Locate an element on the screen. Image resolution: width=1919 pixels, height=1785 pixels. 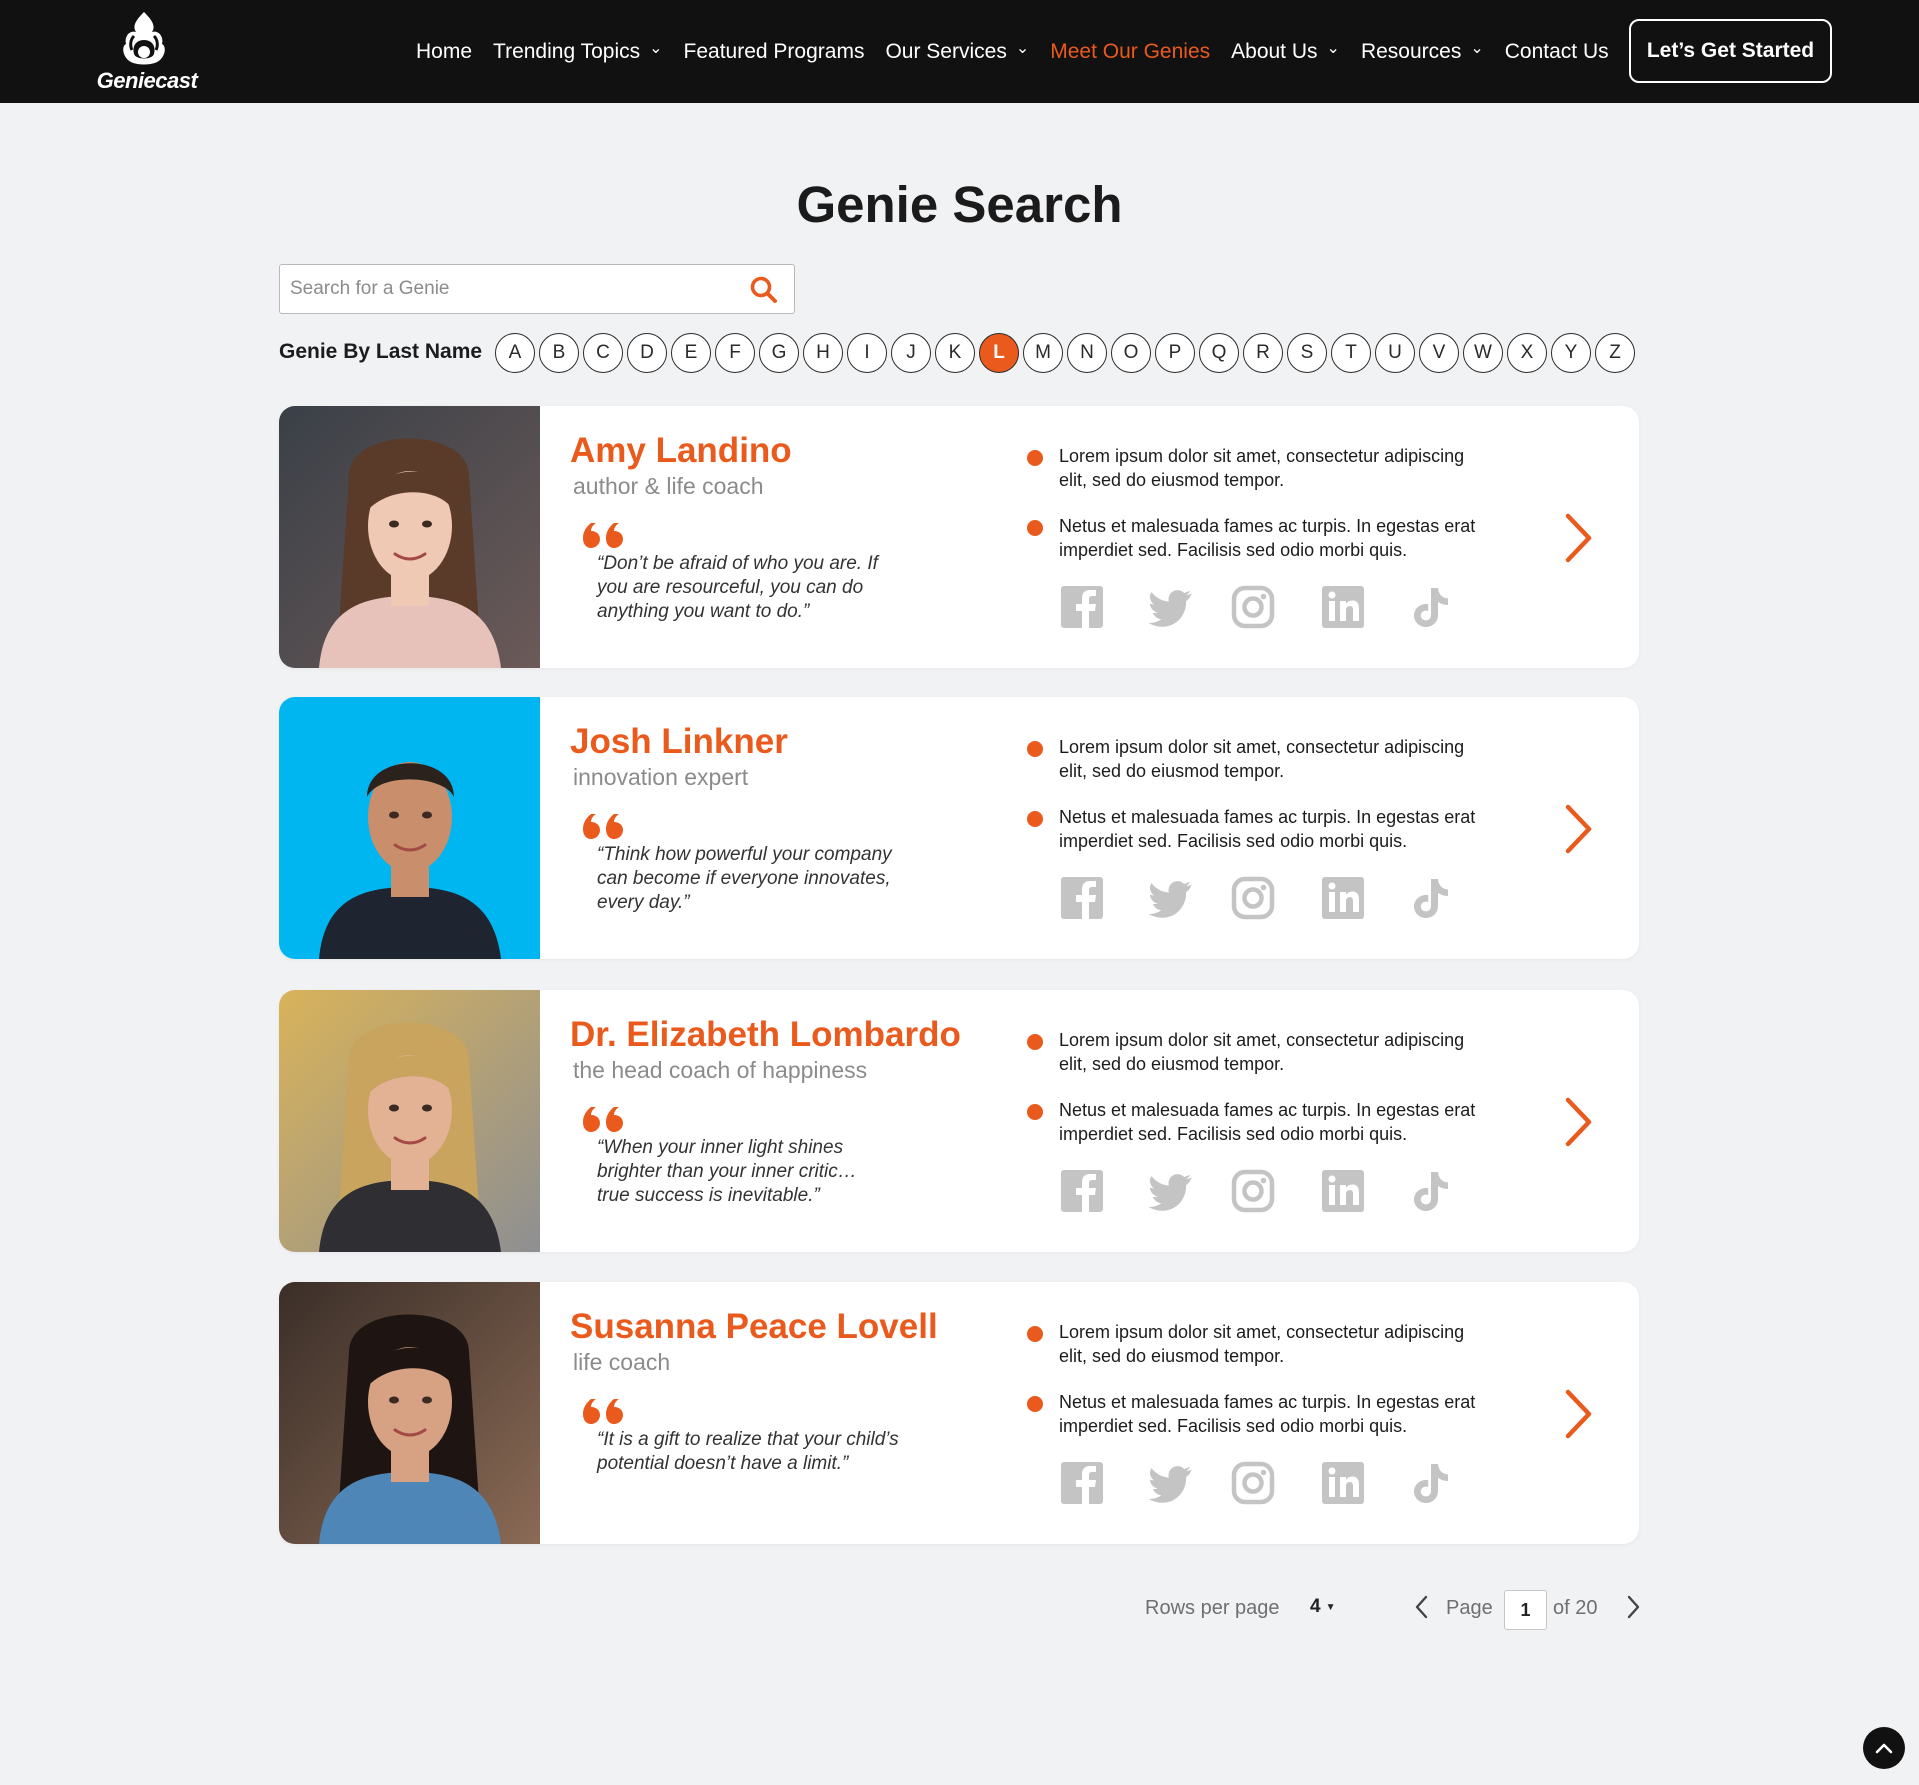
nav-item-contact-us: Contact Us is located at coordinates (1557, 52).